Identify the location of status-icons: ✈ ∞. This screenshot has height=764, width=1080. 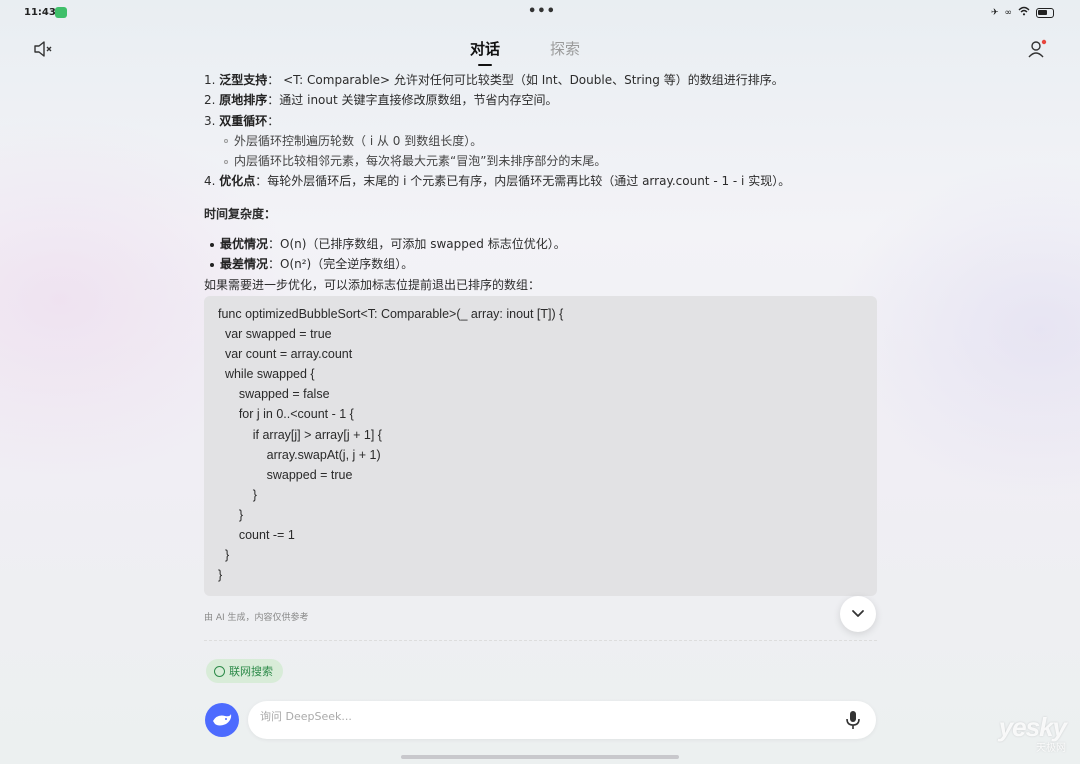
(1022, 12).